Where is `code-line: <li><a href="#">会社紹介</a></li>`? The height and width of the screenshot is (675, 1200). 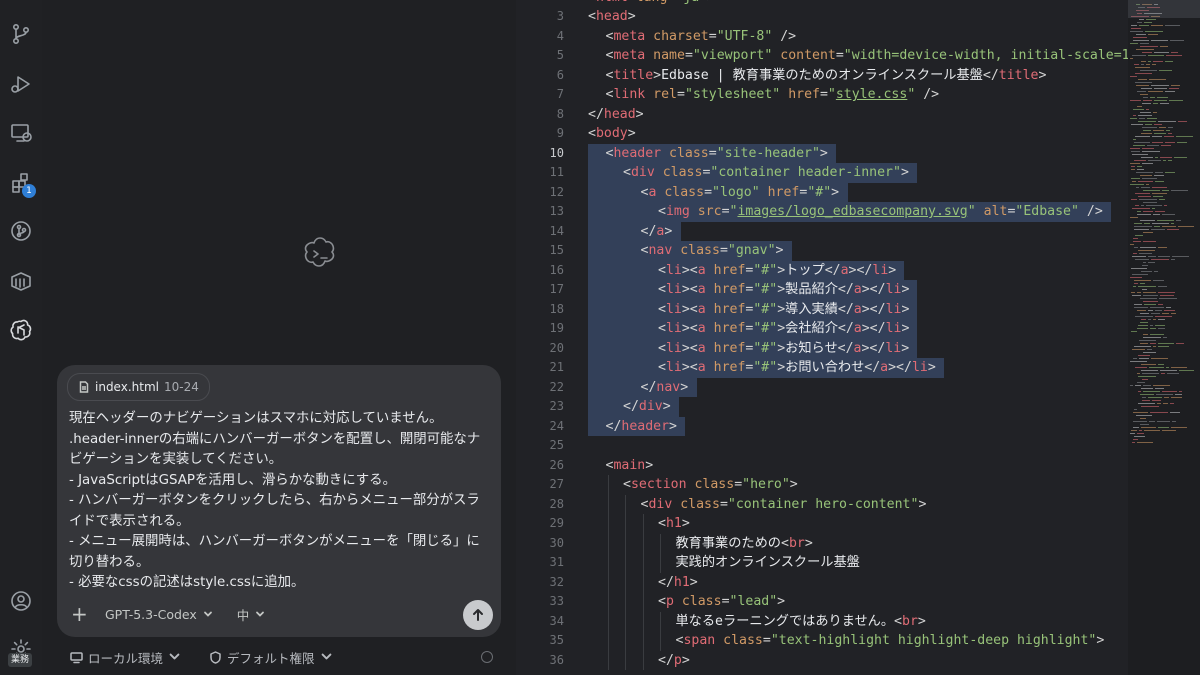
code-line: <li><a href="#">会社紹介</a></li> is located at coordinates (783, 329).